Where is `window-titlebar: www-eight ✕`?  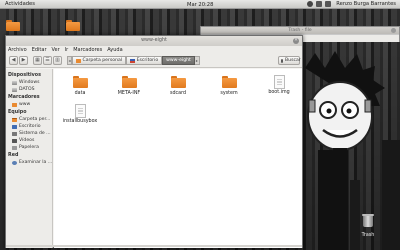
window-titlebar: www-eight ✕ is located at coordinates (154, 41).